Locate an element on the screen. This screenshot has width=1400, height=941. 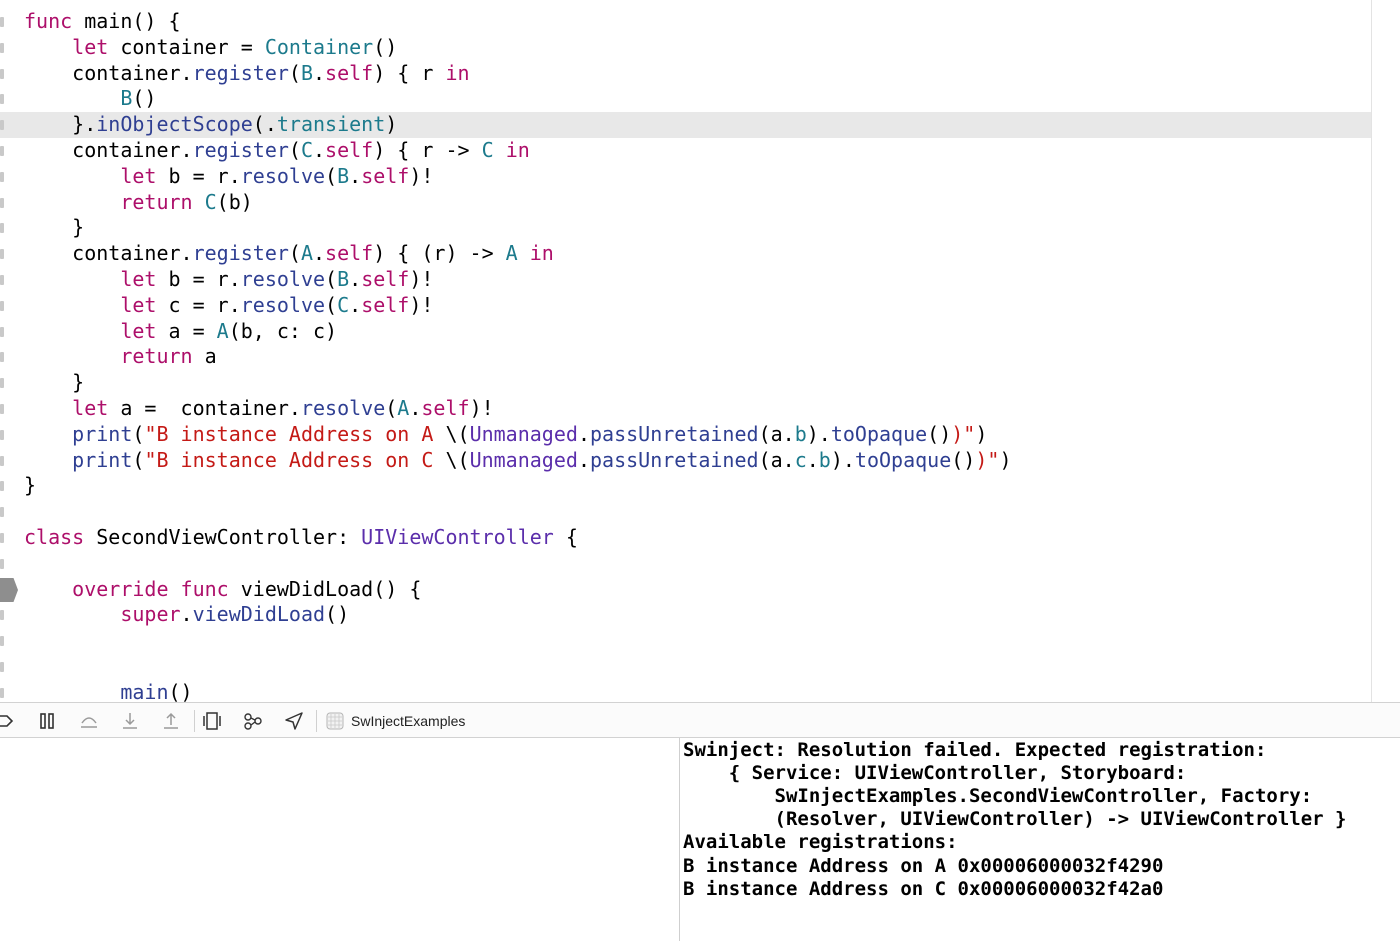
code-text: override func viewDidLoad() { is located at coordinates (222, 590).